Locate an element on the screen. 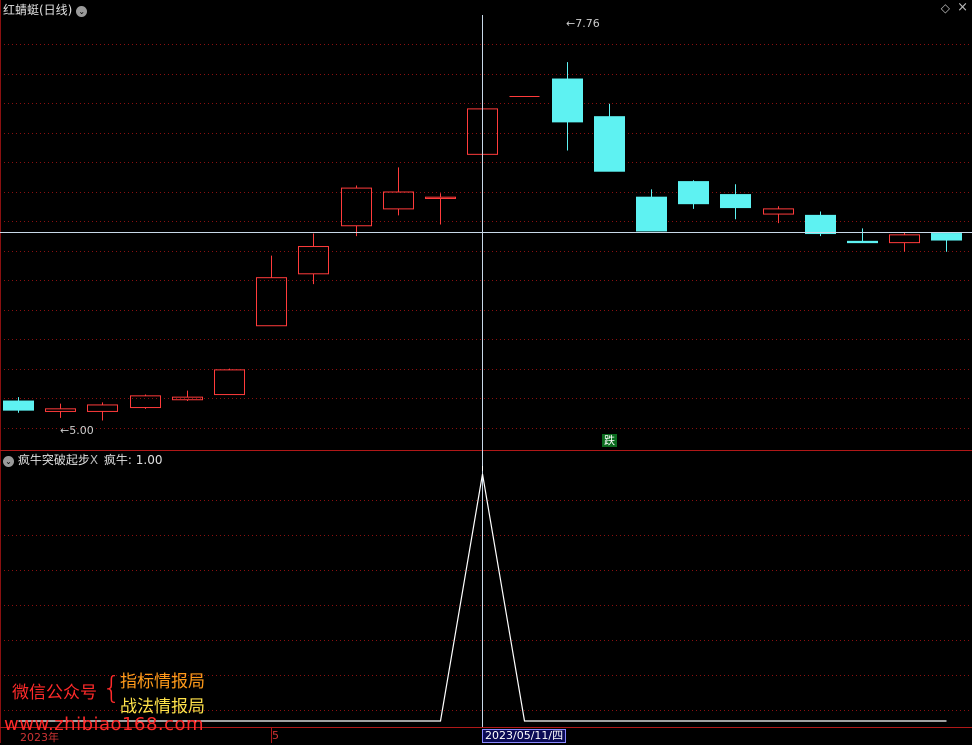  signal-tag: 跌 is located at coordinates (609, 440).